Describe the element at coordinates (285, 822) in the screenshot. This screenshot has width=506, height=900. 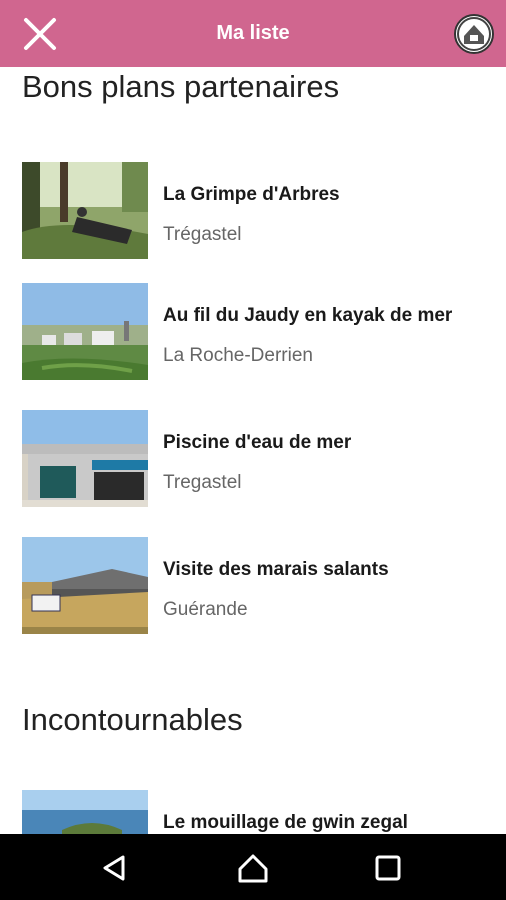
I see `item-title: Le mouillage de gwin zegal` at that location.